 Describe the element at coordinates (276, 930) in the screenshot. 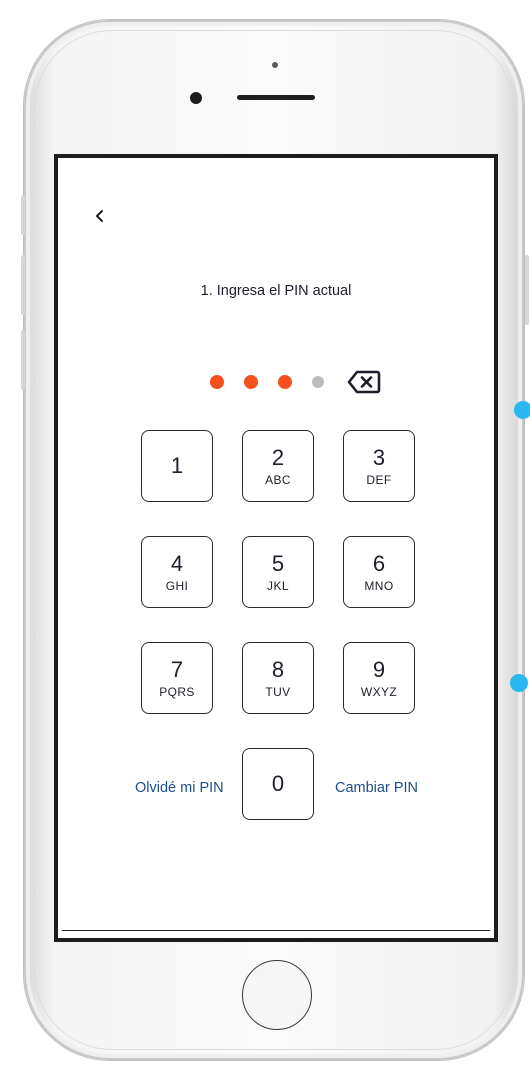

I see `screen-divider` at that location.